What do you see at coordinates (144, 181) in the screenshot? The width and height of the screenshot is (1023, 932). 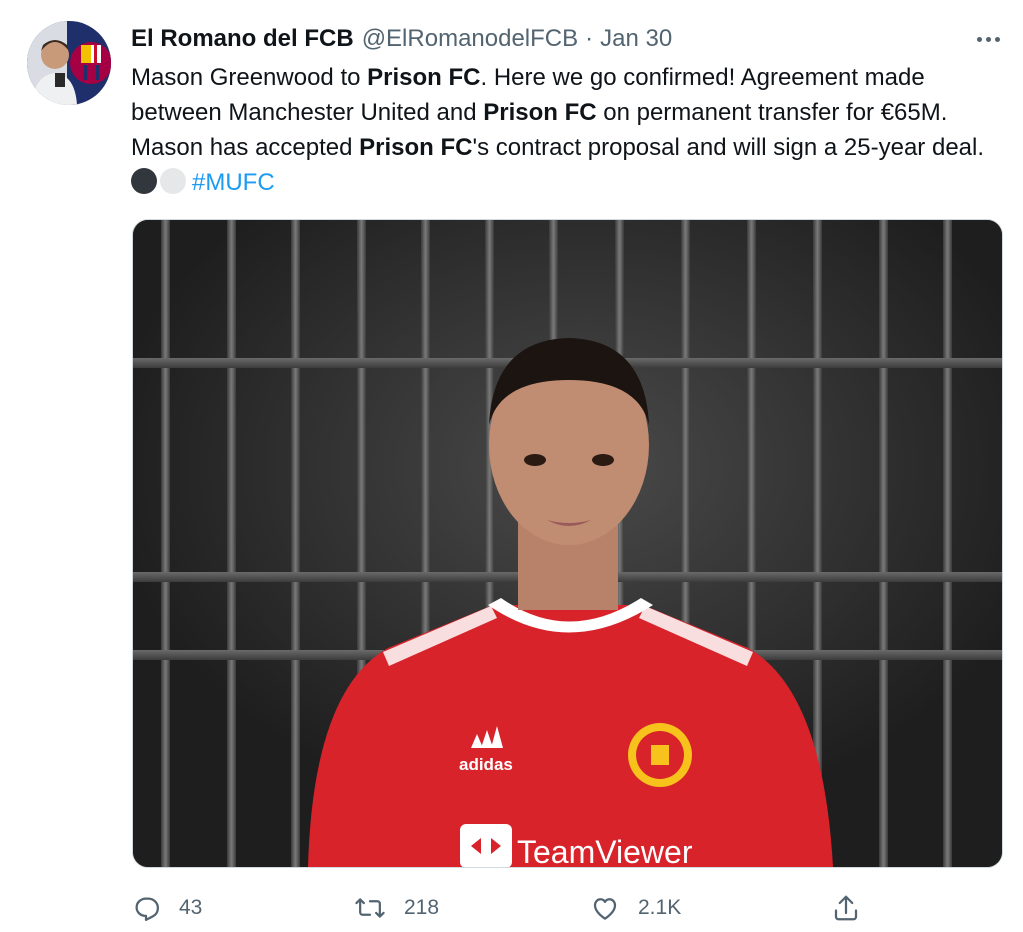 I see `black-circle-emoji` at bounding box center [144, 181].